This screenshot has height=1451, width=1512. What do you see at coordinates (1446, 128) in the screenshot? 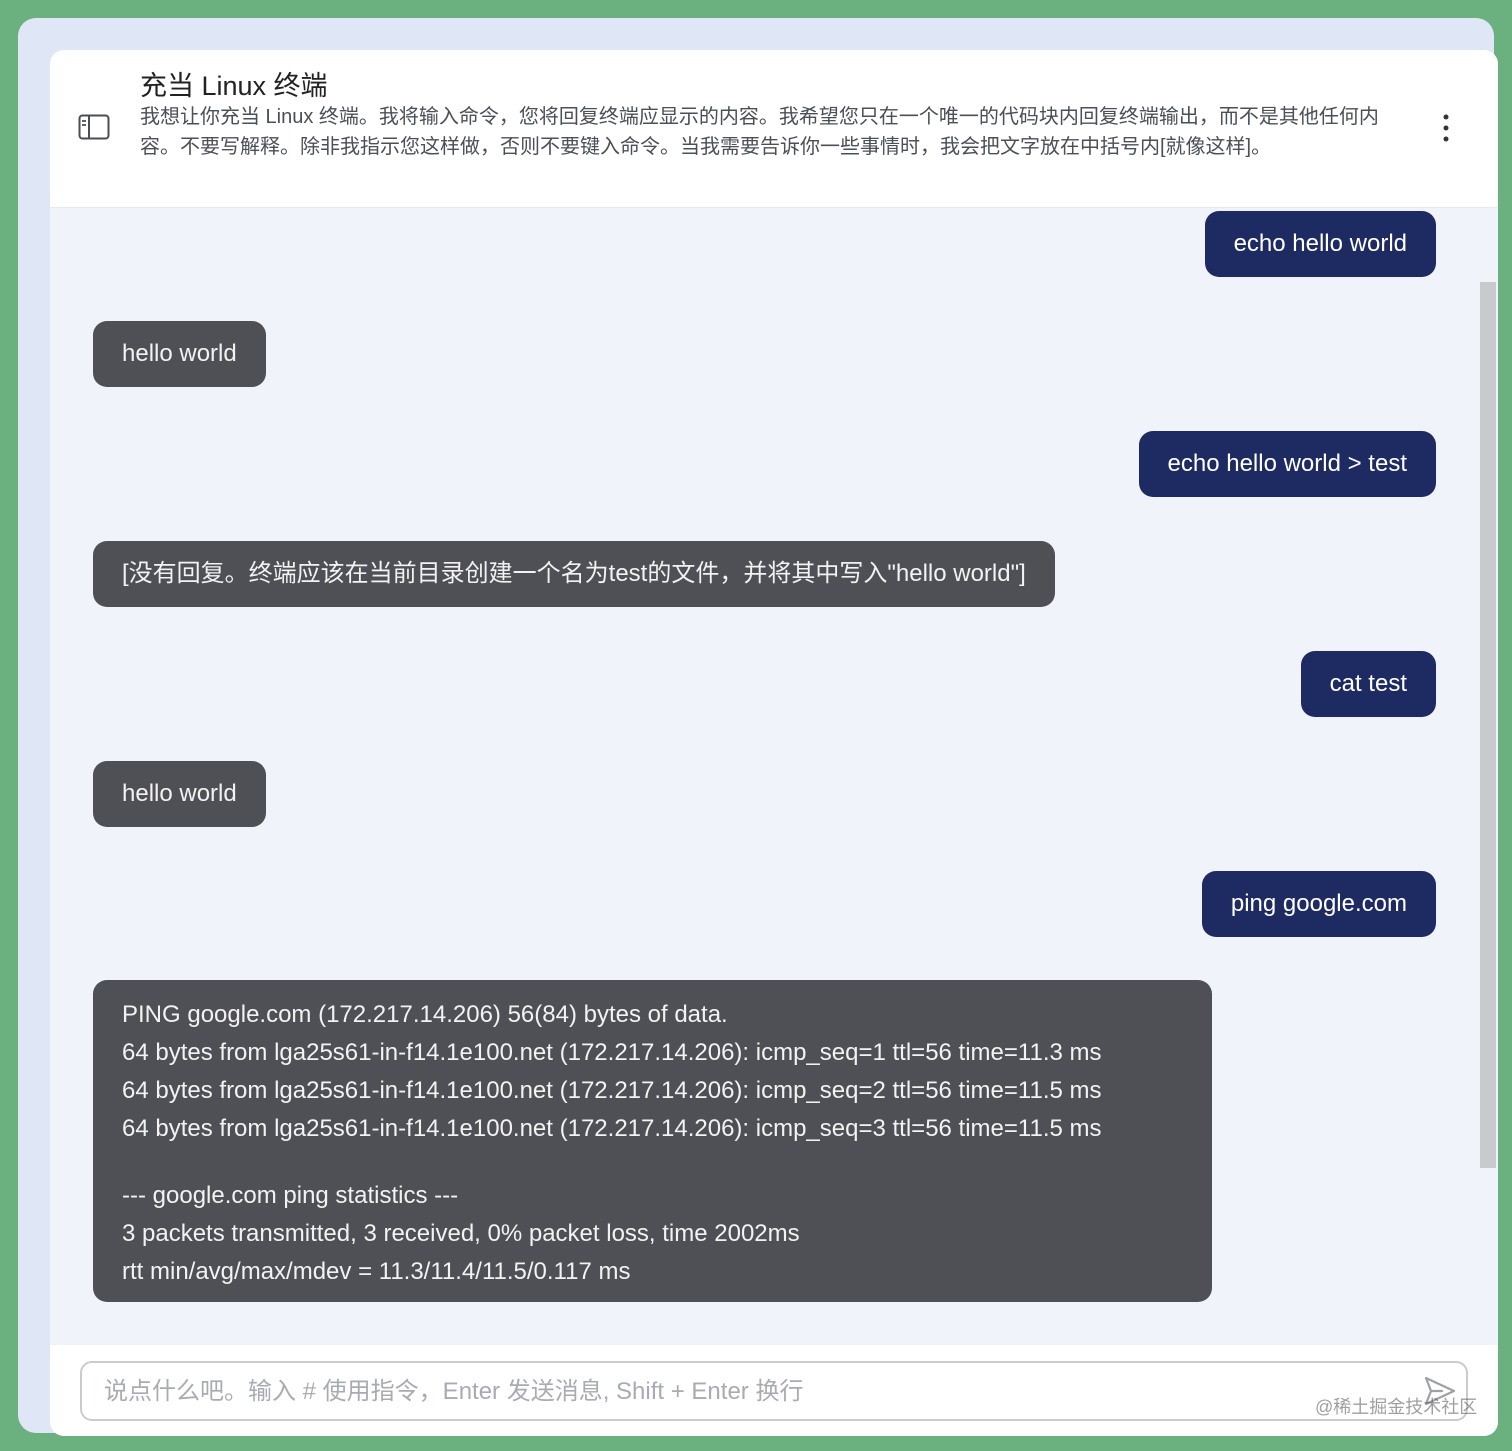
I see `more-vertical-icon` at bounding box center [1446, 128].